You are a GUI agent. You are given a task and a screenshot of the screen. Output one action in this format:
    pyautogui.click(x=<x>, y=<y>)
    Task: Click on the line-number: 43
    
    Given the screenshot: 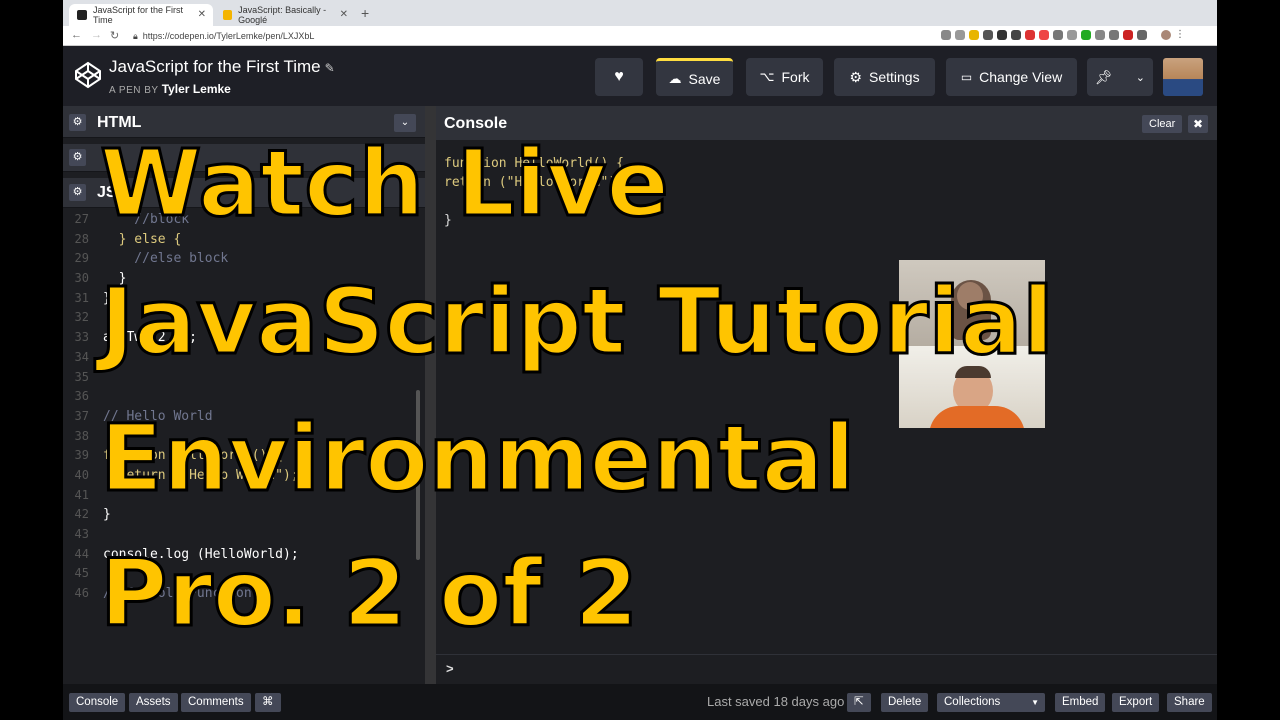 What is the action you would take?
    pyautogui.click(x=81, y=534)
    